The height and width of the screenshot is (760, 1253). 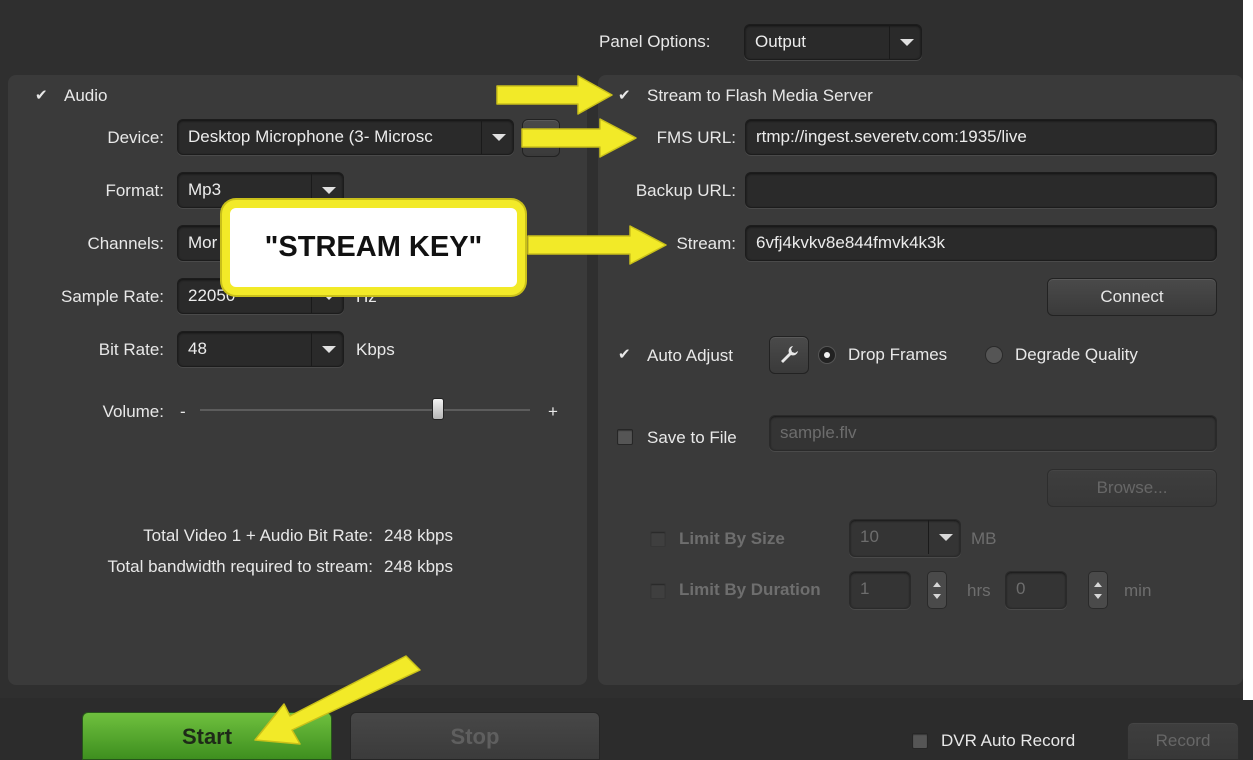 What do you see at coordinates (554, 95) in the screenshot?
I see `arrow-to-stream-checkbox` at bounding box center [554, 95].